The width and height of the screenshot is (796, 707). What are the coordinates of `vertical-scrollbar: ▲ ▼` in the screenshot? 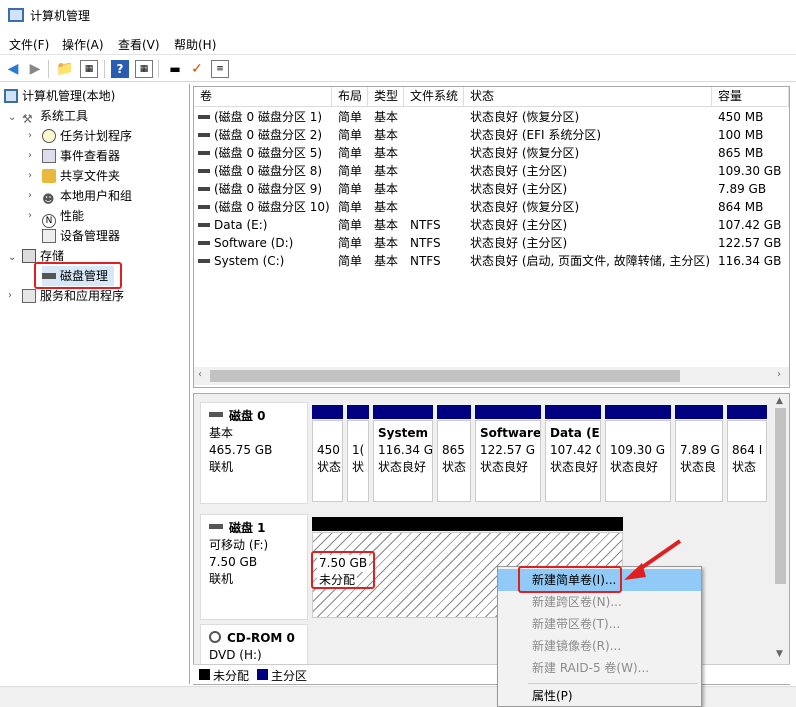 It's located at (780, 529).